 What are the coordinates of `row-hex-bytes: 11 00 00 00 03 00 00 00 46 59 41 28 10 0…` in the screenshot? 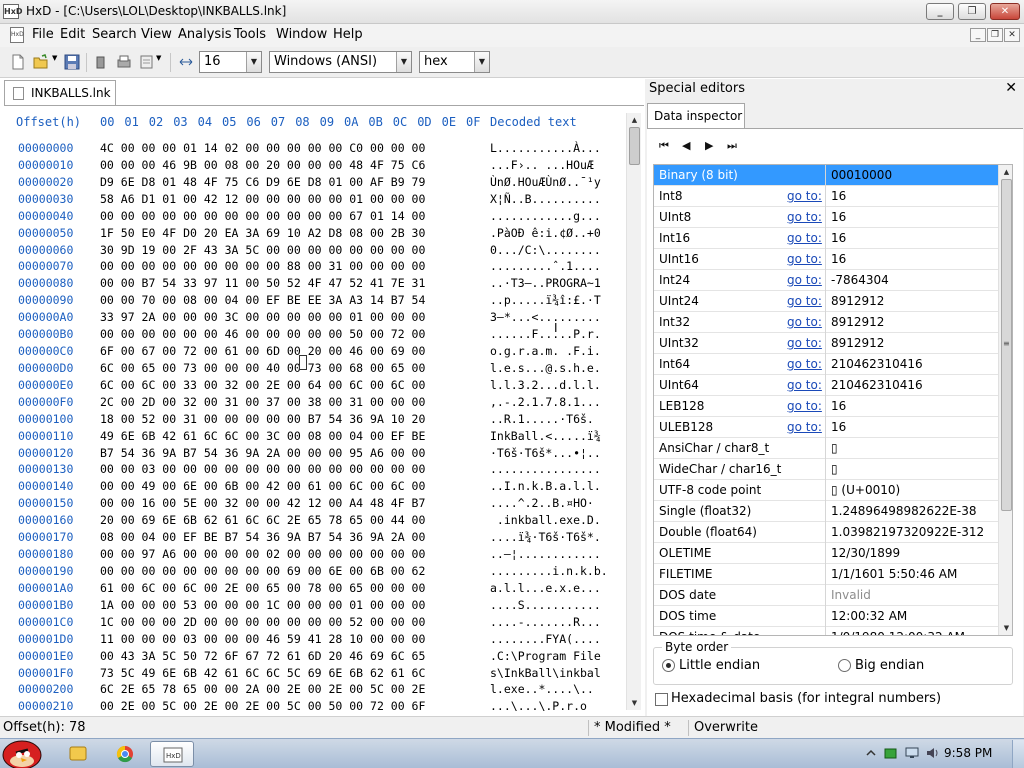 It's located at (262, 639).